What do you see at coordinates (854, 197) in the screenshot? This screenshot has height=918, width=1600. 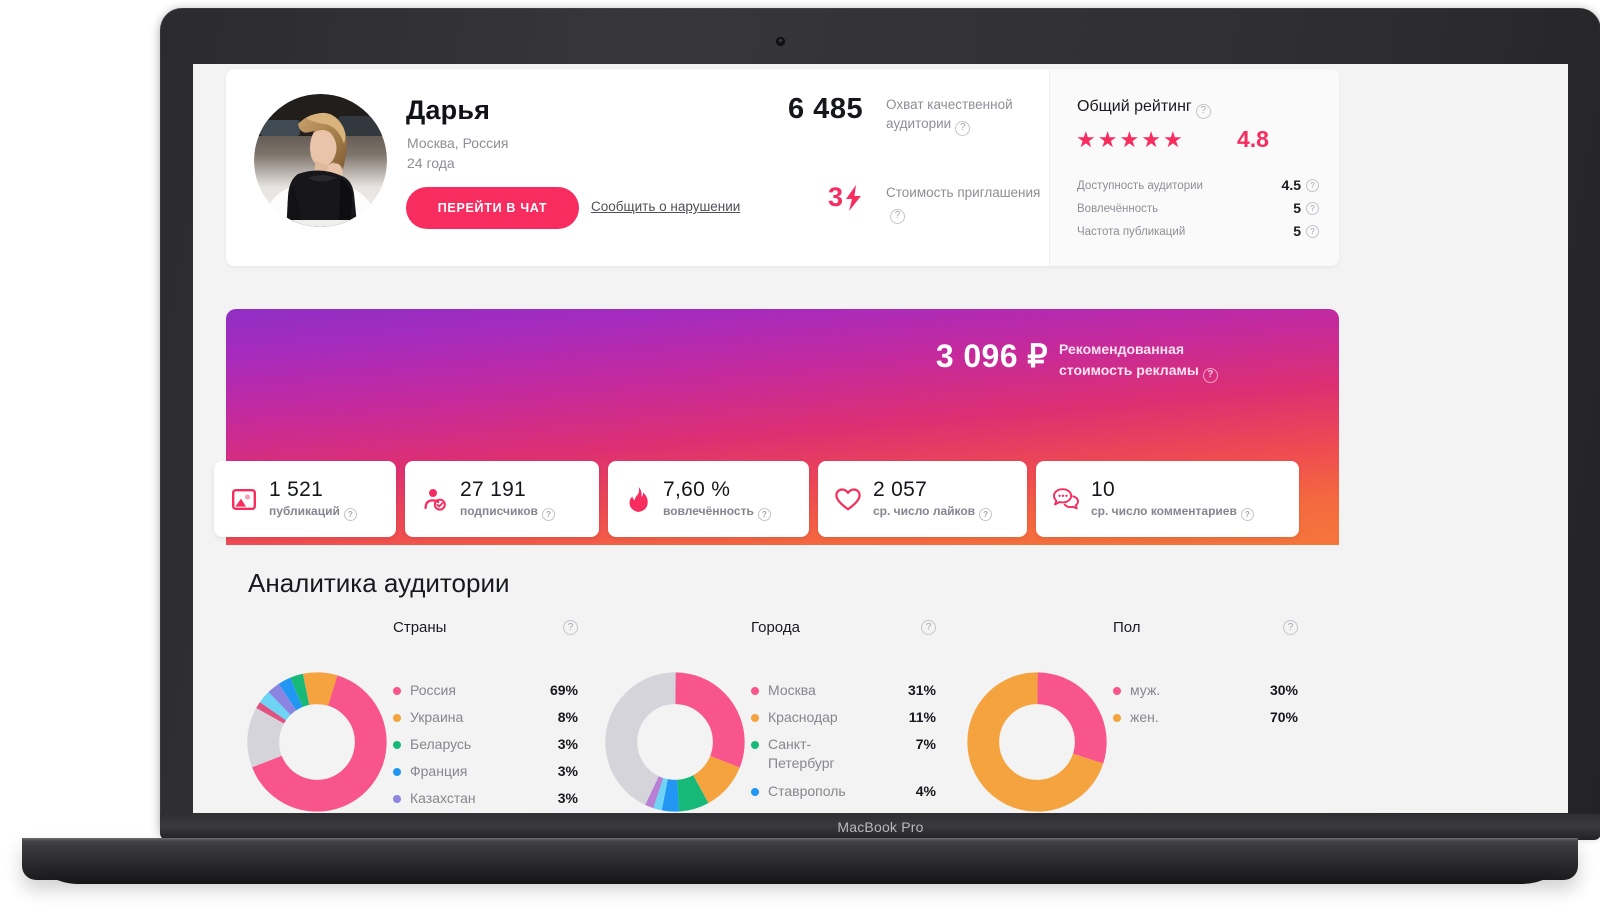 I see `lightning-bolt-icon` at bounding box center [854, 197].